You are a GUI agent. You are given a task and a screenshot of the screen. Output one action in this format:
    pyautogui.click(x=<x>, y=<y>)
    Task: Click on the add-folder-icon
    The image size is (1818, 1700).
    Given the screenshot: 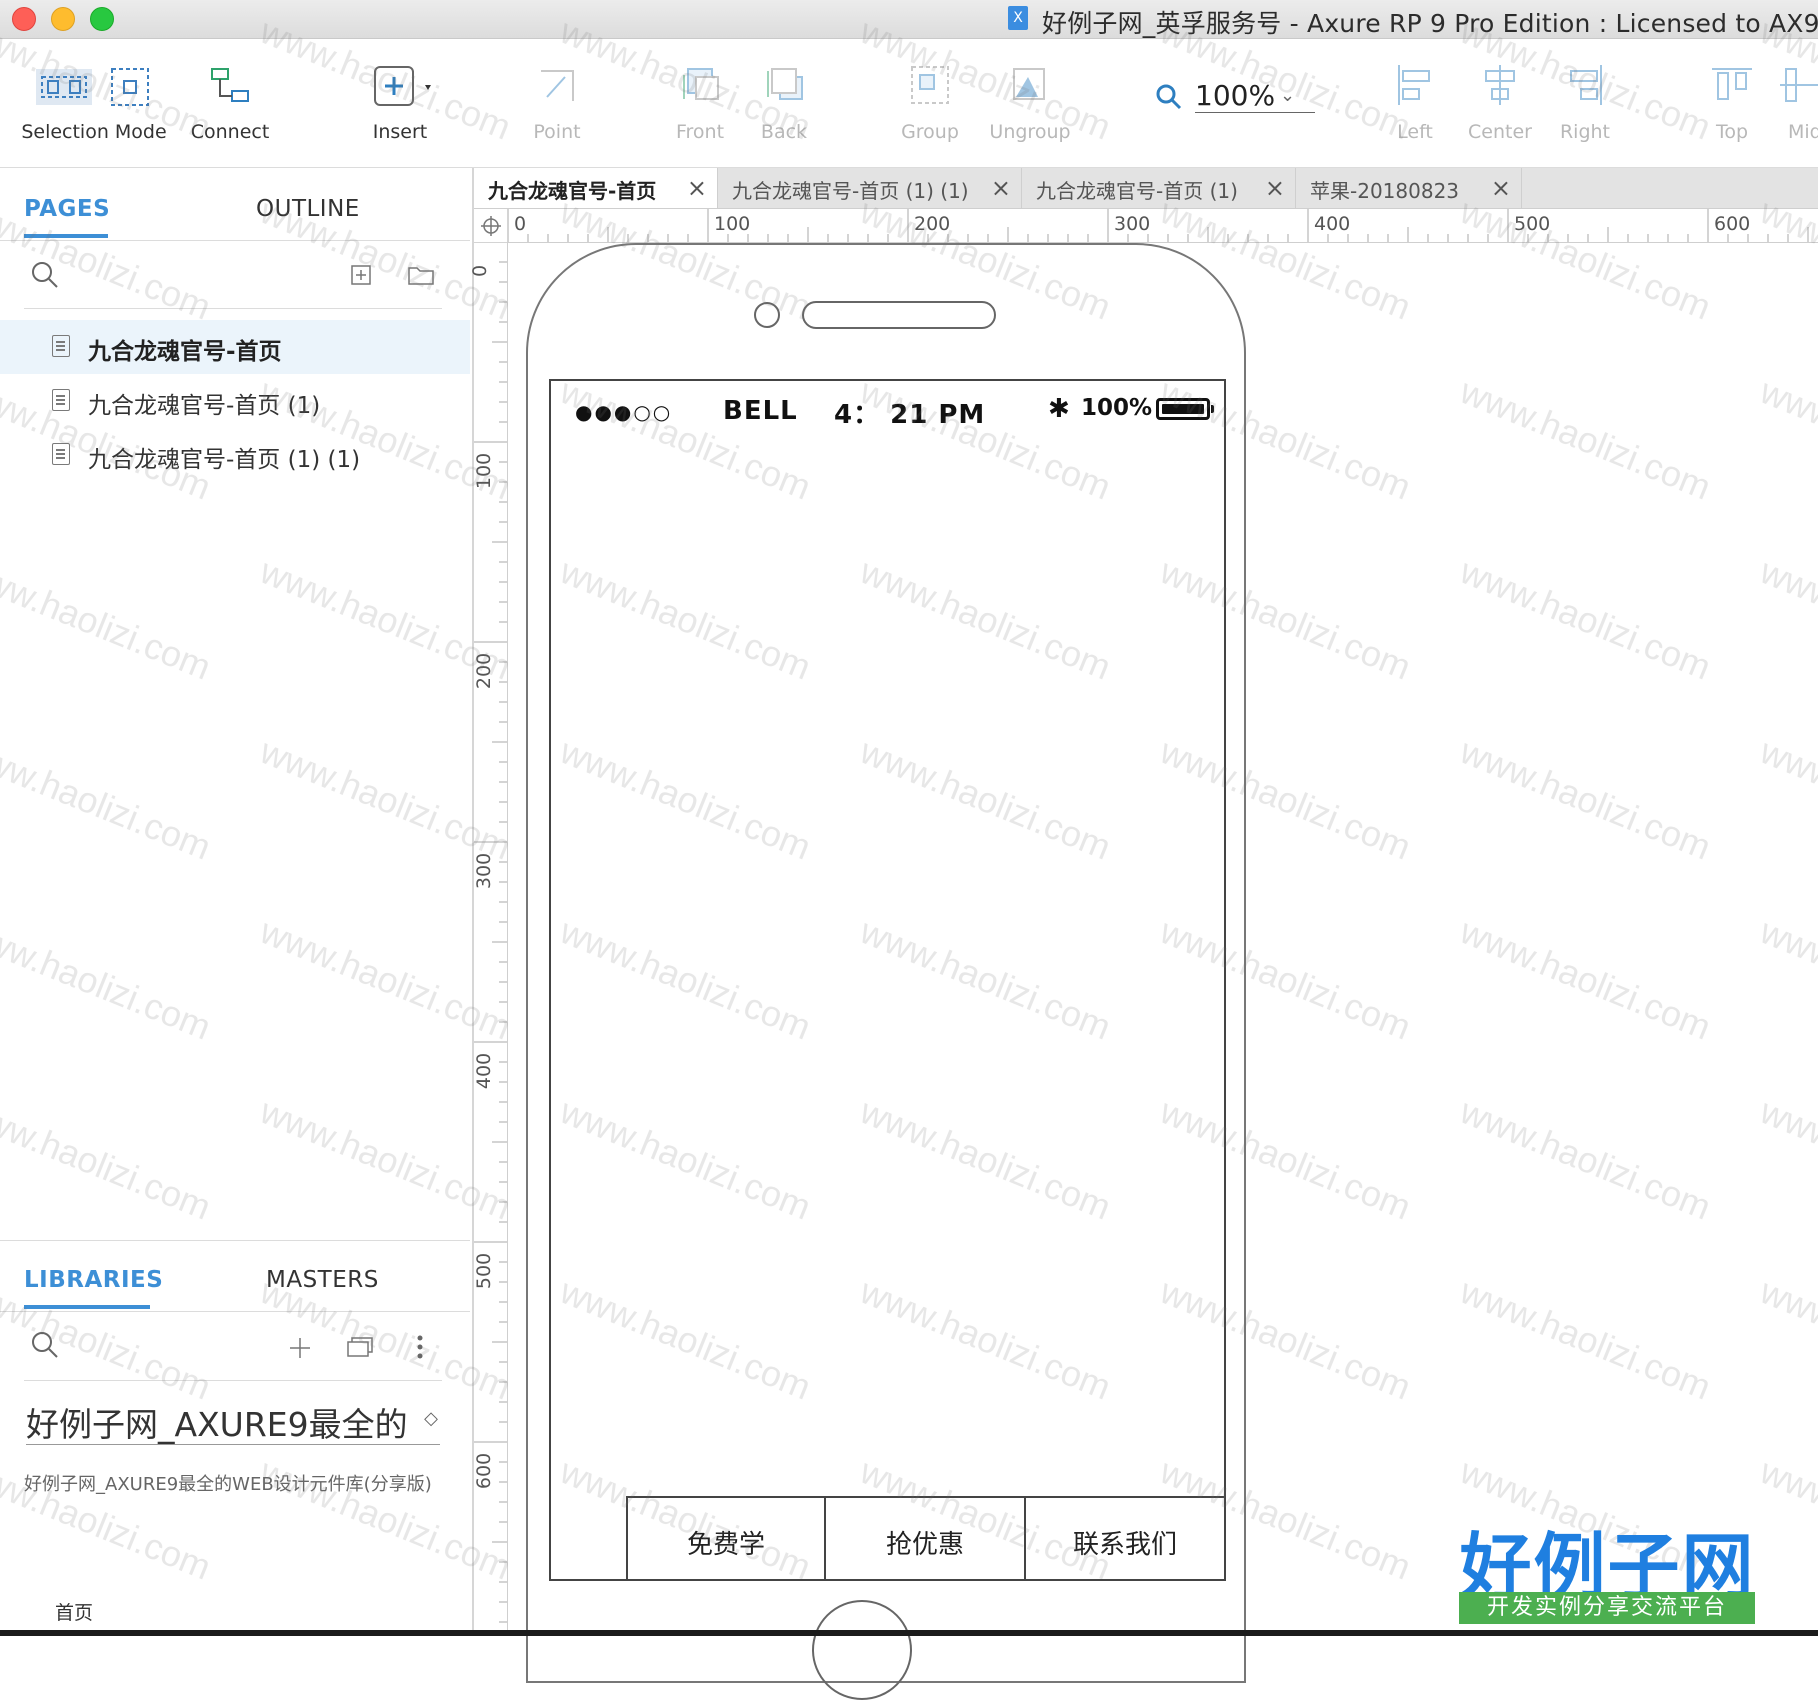 What is the action you would take?
    pyautogui.click(x=421, y=275)
    